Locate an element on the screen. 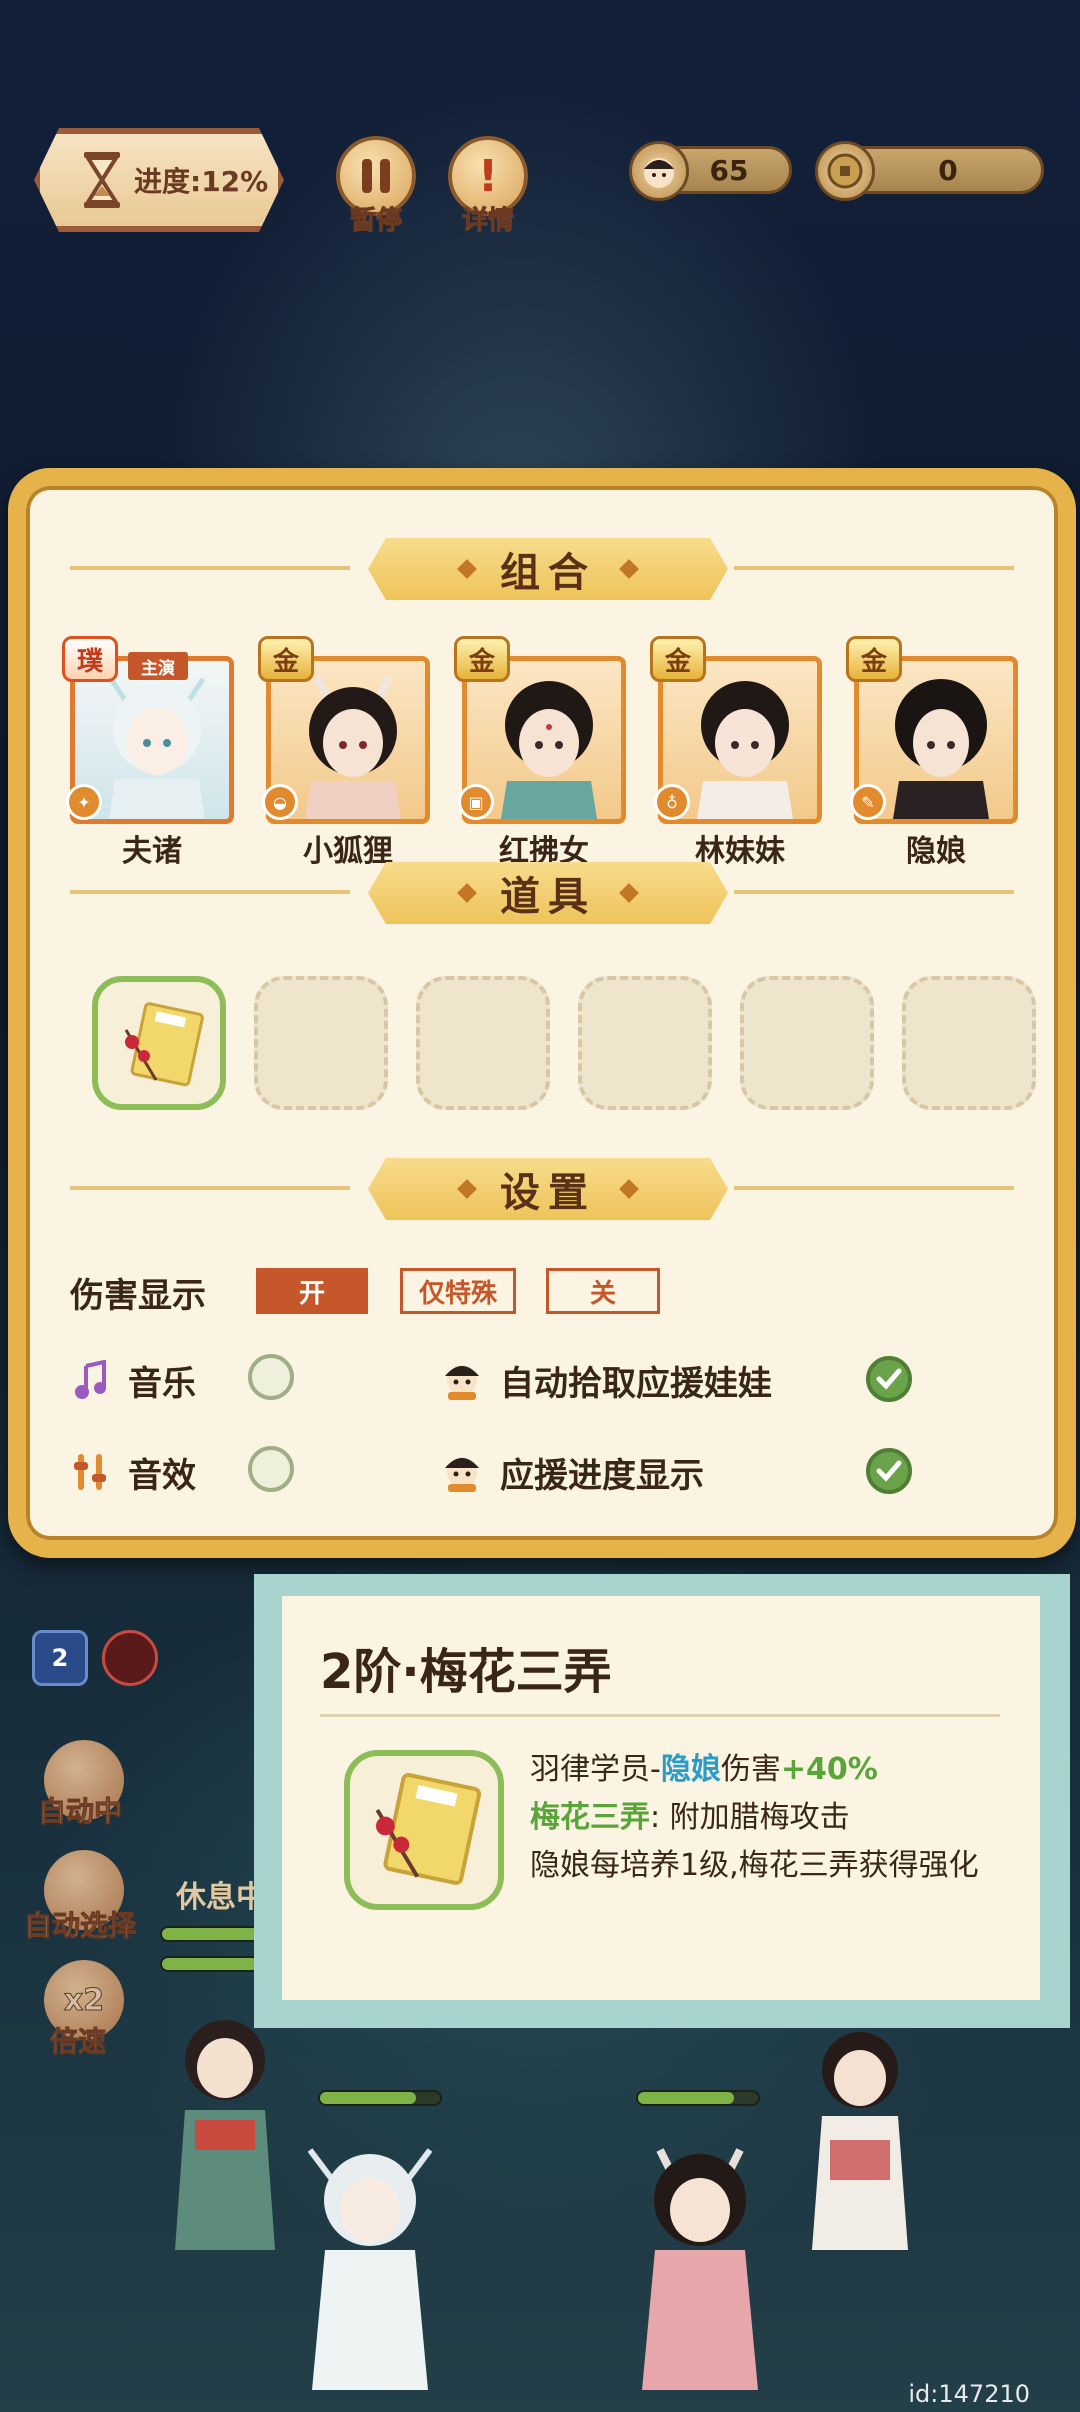 This screenshot has height=2412, width=1080. pause-icon is located at coordinates (376, 176).